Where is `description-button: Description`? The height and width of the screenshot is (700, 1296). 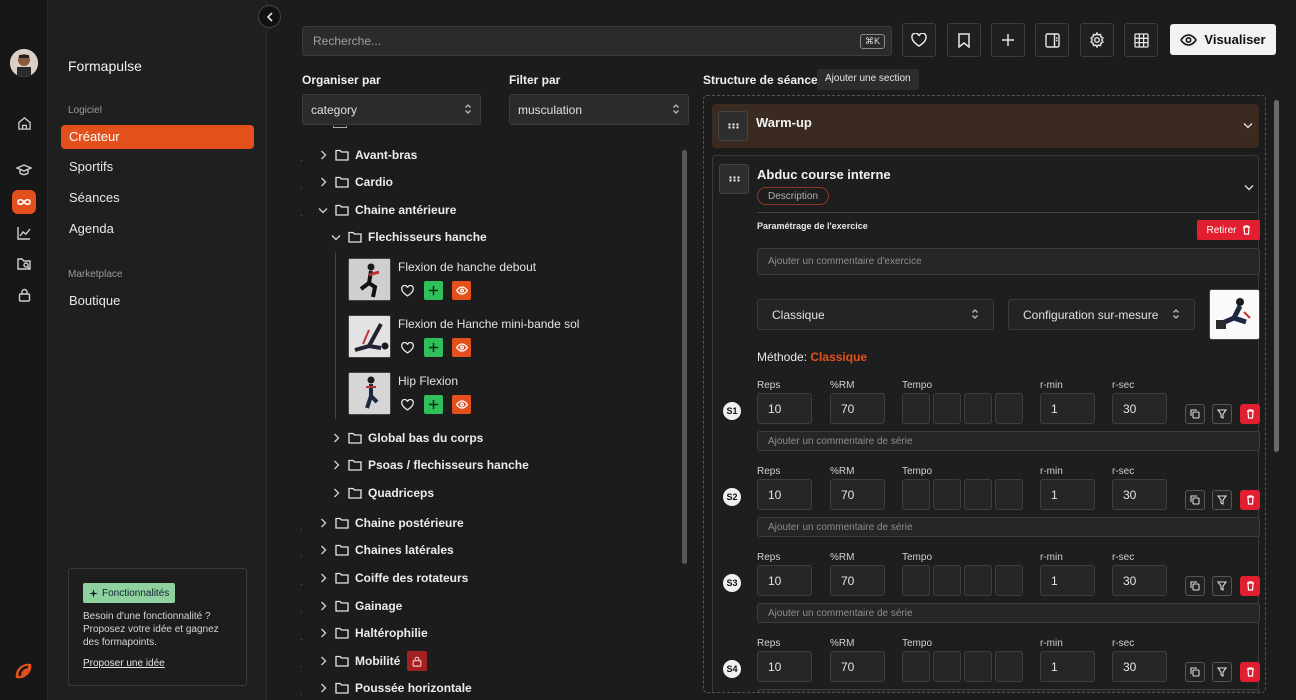 description-button: Description is located at coordinates (793, 196).